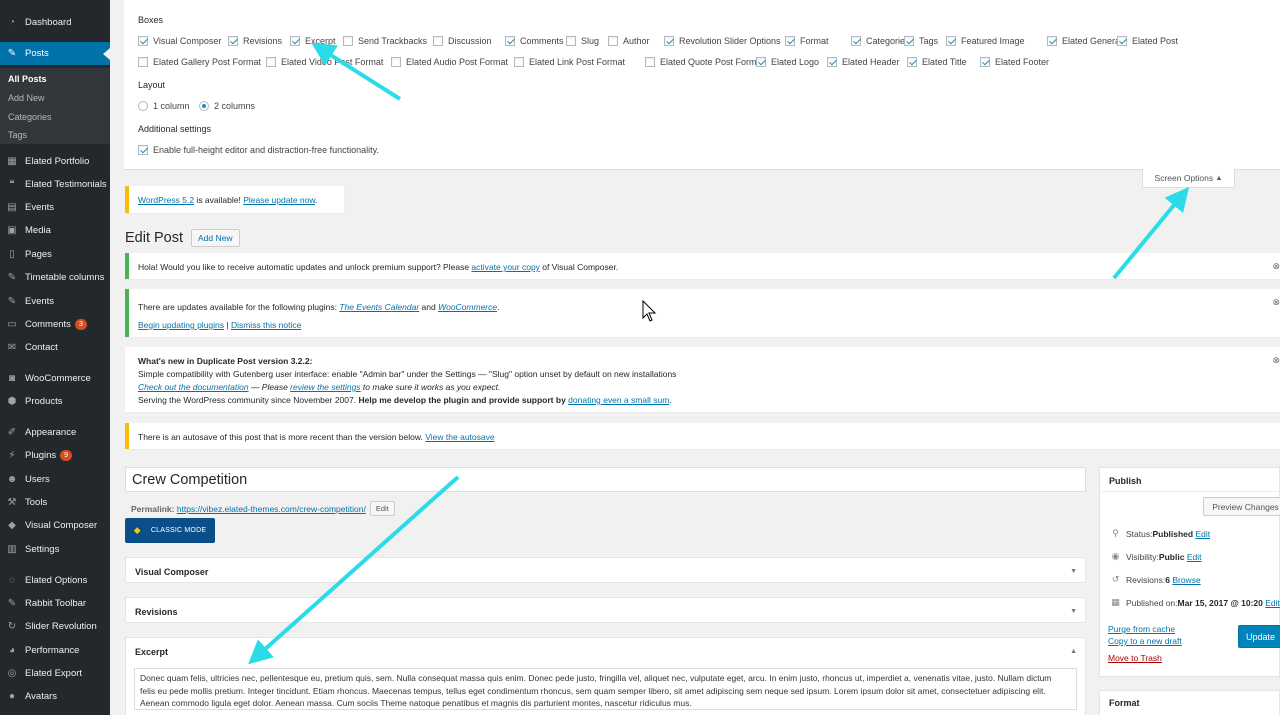  Describe the element at coordinates (55, 603) in the screenshot. I see `sidebar-item: ✎ Rabbit Toolbar` at that location.